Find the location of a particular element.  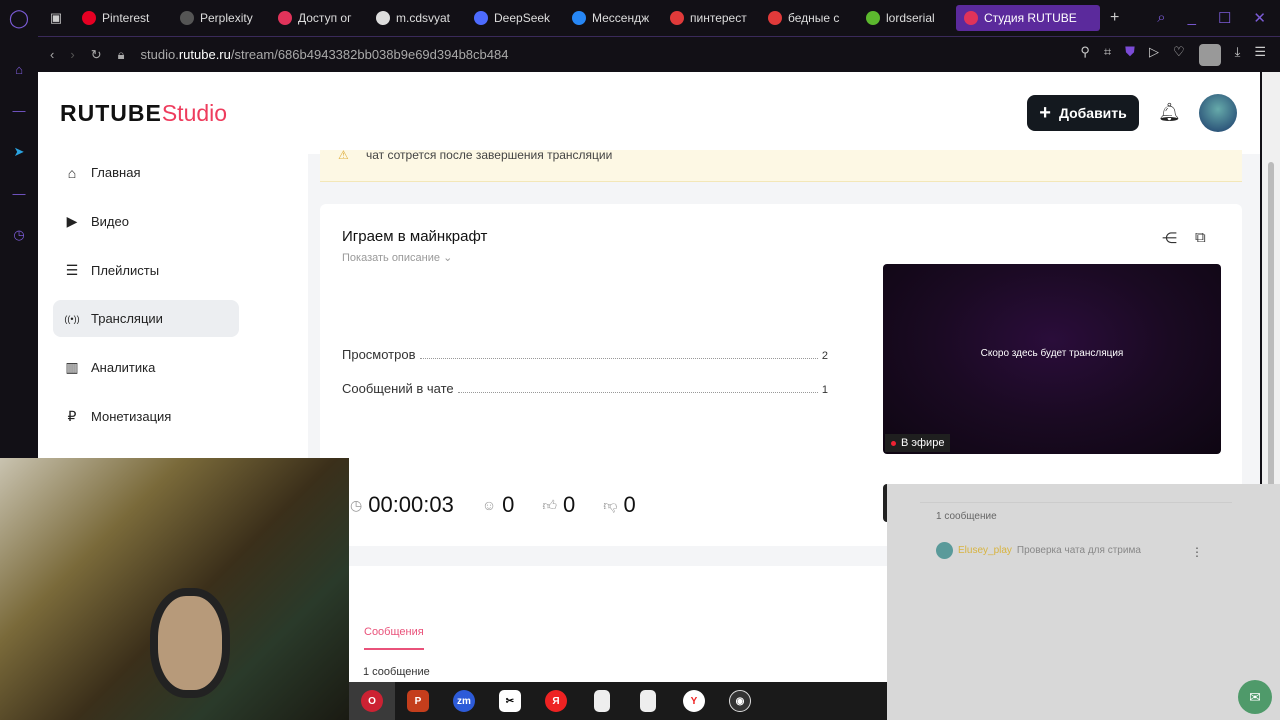

sidebar-item: ⌂ Главная is located at coordinates (146, 172).